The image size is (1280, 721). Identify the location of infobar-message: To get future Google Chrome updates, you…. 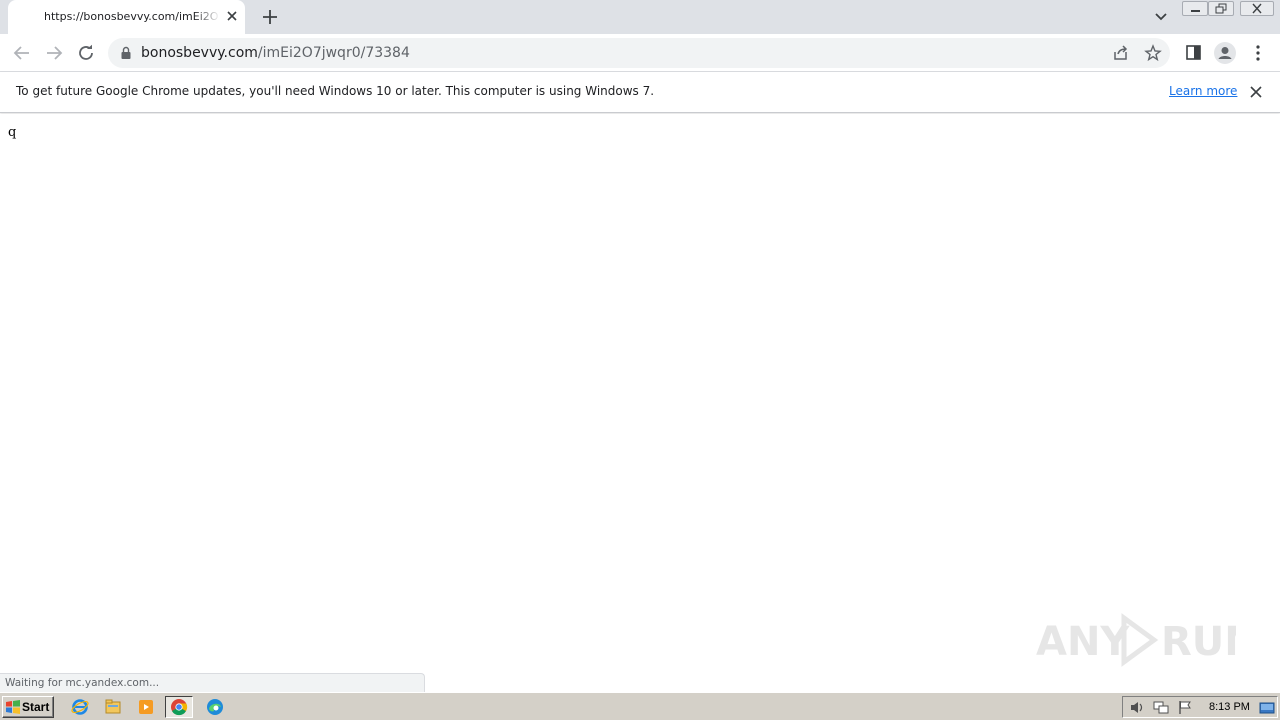
(335, 91).